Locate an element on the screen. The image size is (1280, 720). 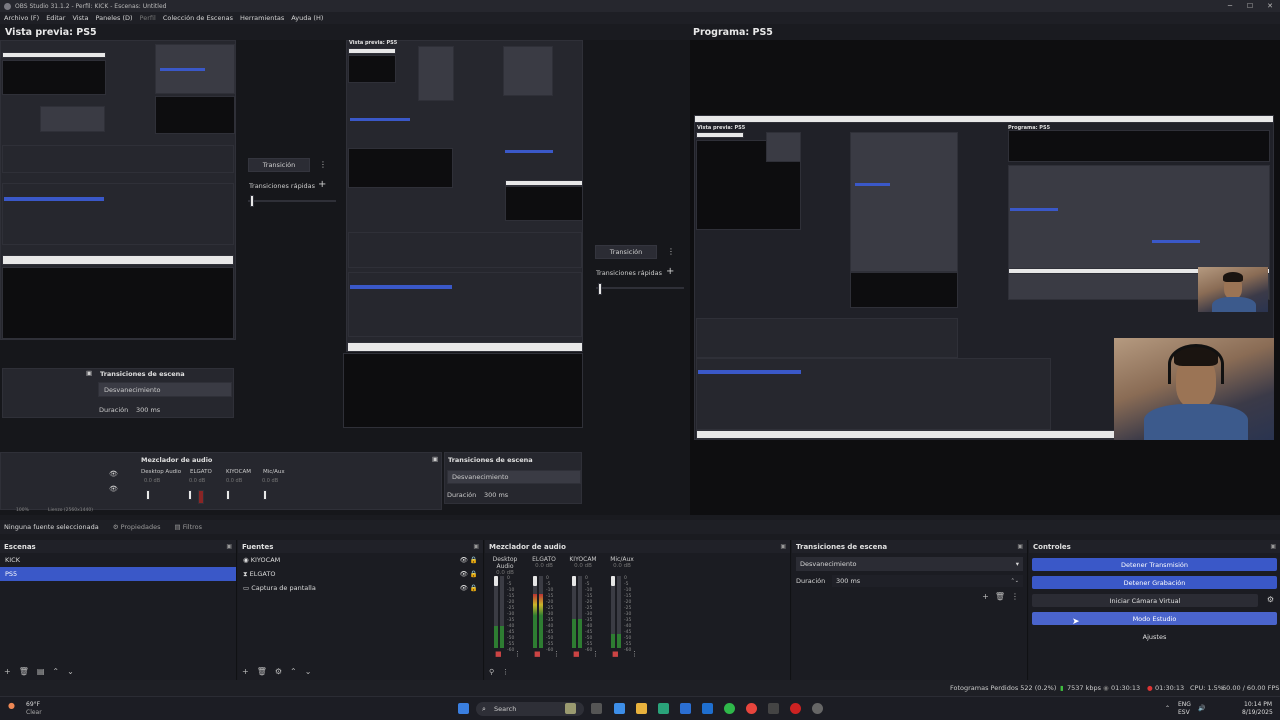
close-icon: ✕ is located at coordinates (1270, 6).